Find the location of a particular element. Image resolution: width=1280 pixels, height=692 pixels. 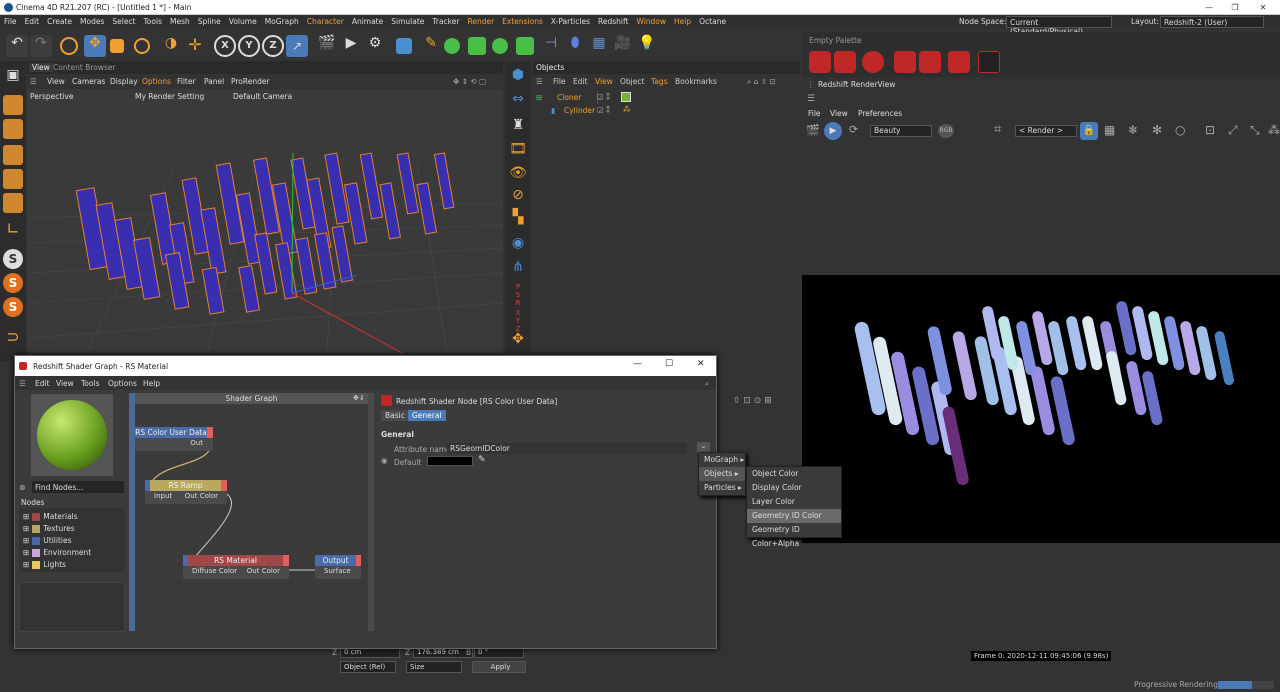

undo-icon: ↶ is located at coordinates (17, 46).